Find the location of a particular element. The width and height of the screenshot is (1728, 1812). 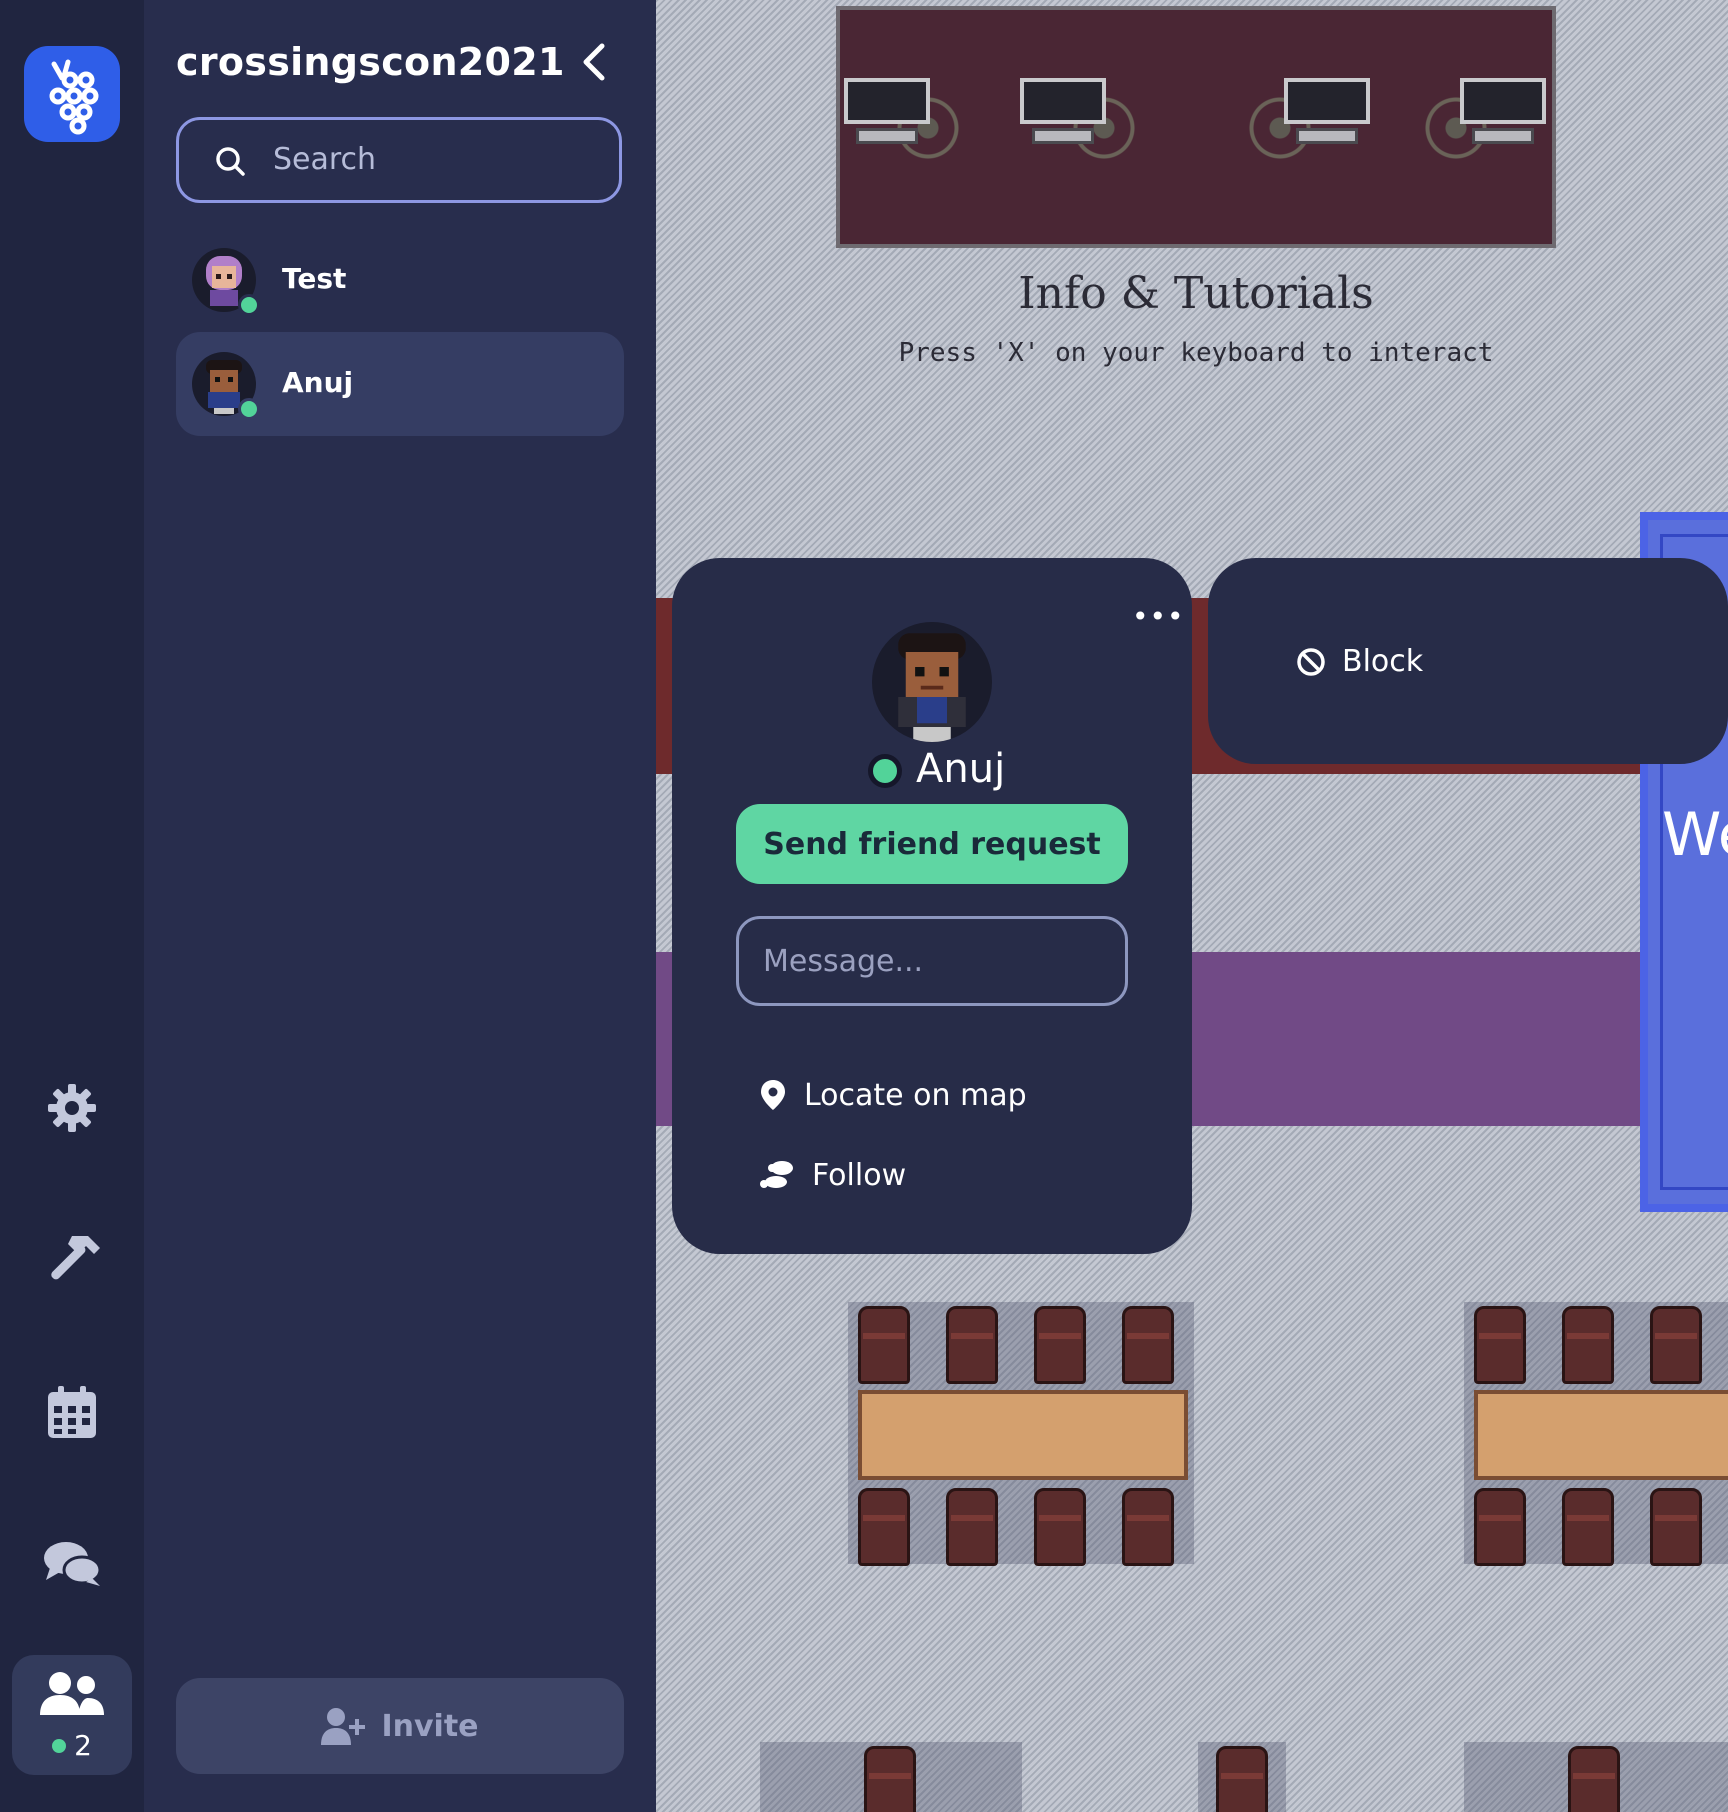

space-title: crossingscon2021 is located at coordinates (370, 62).